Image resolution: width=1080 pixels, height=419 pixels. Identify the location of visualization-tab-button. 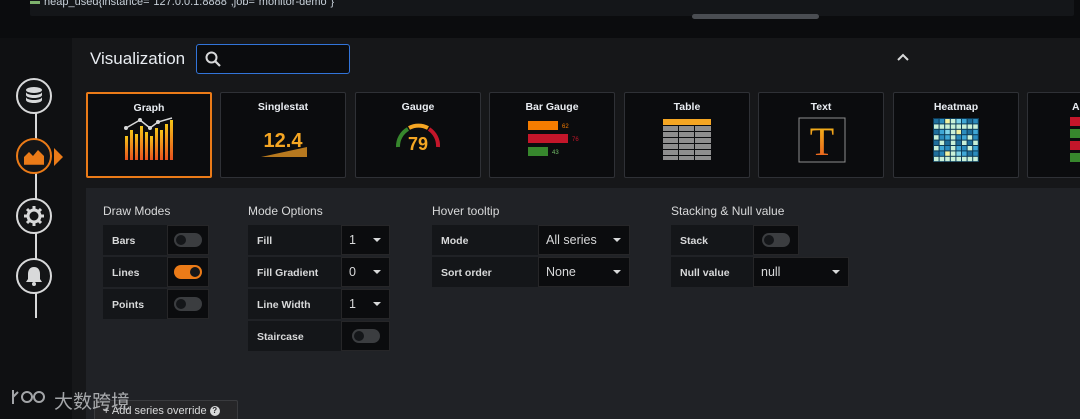
(34, 156).